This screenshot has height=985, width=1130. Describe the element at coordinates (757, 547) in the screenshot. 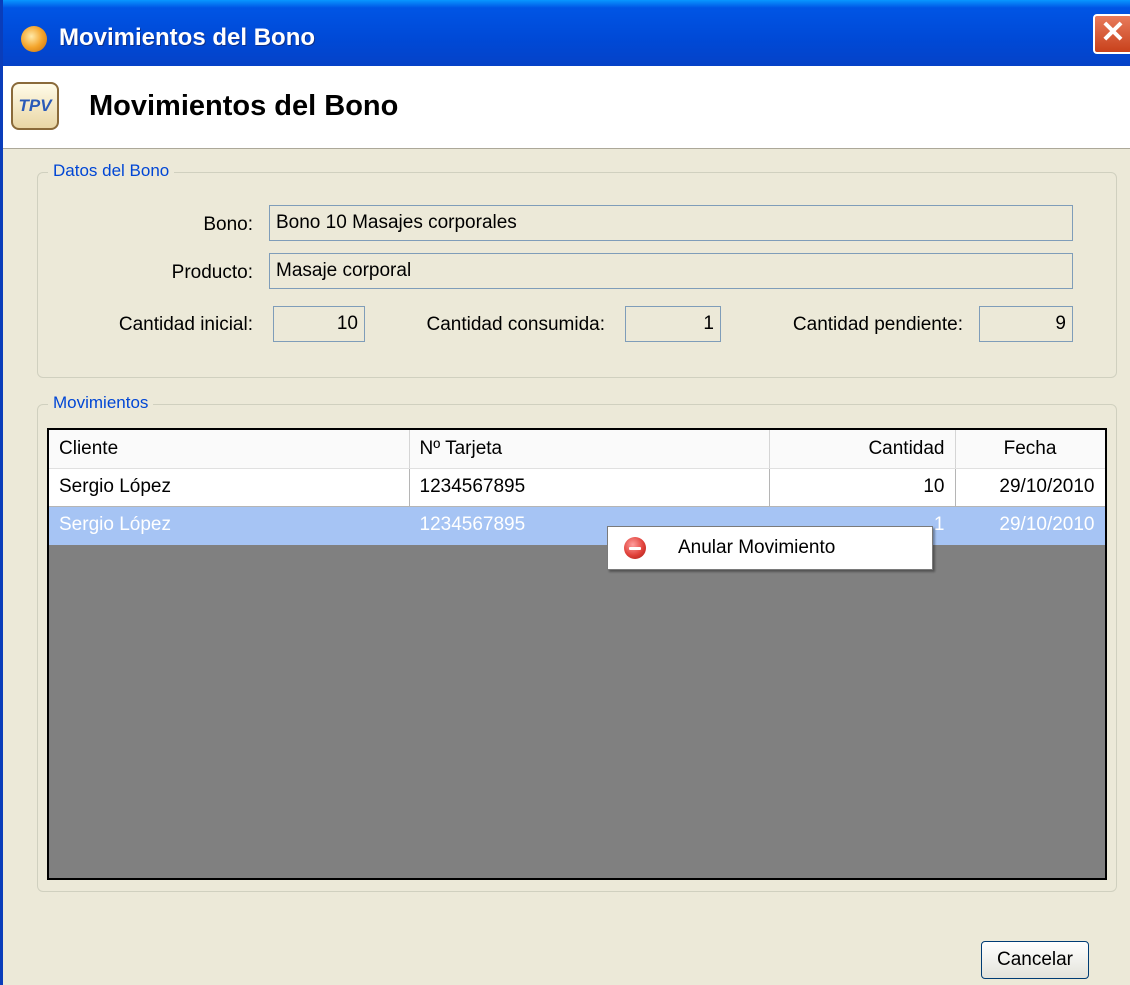

I see `menu-item-label: Anular Movimiento` at that location.